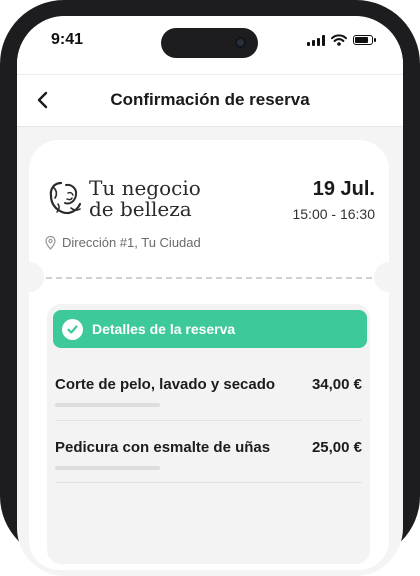 The image size is (420, 576). I want to click on ticket-notch-right, so click(388, 277).